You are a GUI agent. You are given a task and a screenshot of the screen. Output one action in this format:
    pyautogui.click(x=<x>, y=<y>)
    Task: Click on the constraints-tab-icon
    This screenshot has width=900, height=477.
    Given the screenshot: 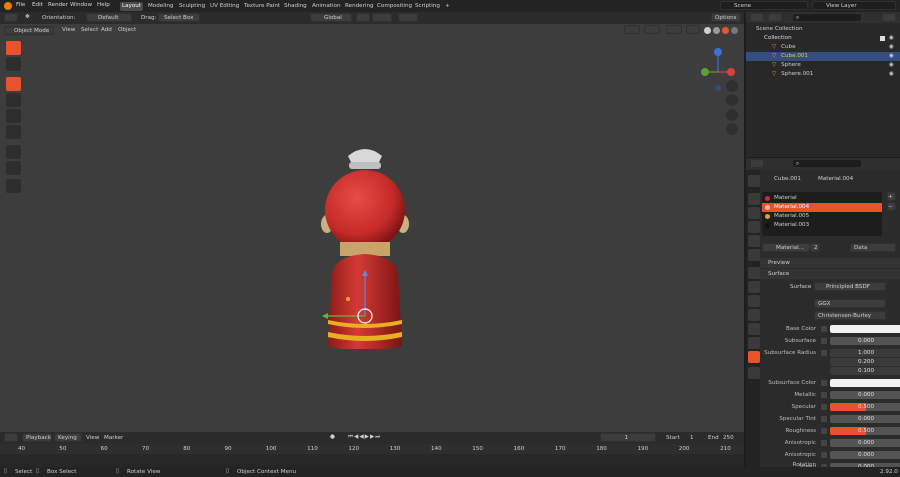 What is the action you would take?
    pyautogui.click(x=754, y=329)
    